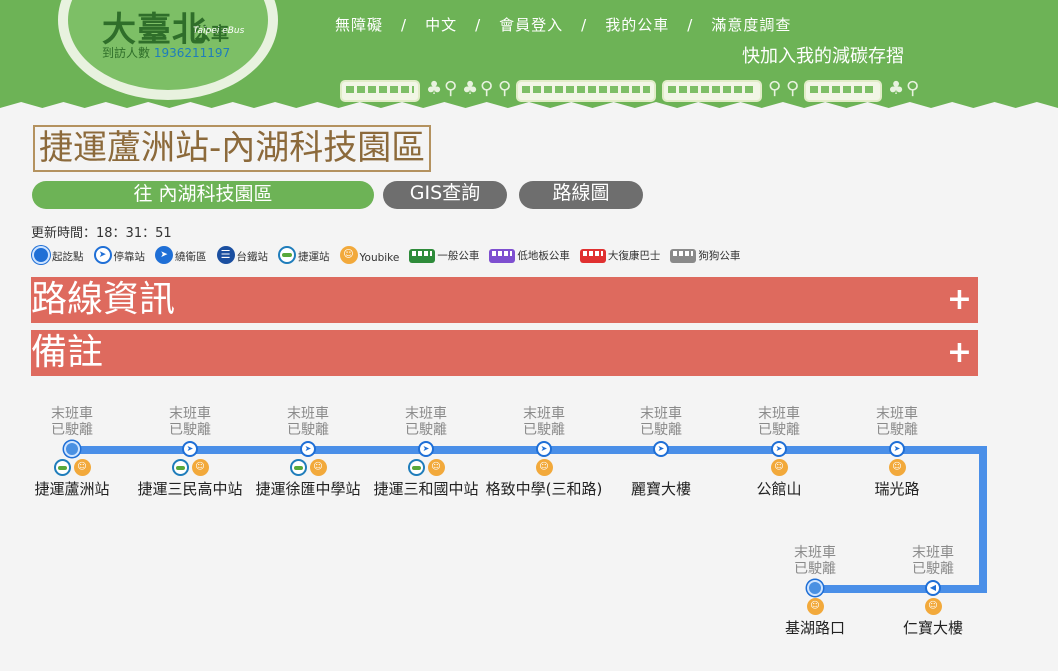  I want to click on nav-accessibility: 無障礙, so click(359, 24).